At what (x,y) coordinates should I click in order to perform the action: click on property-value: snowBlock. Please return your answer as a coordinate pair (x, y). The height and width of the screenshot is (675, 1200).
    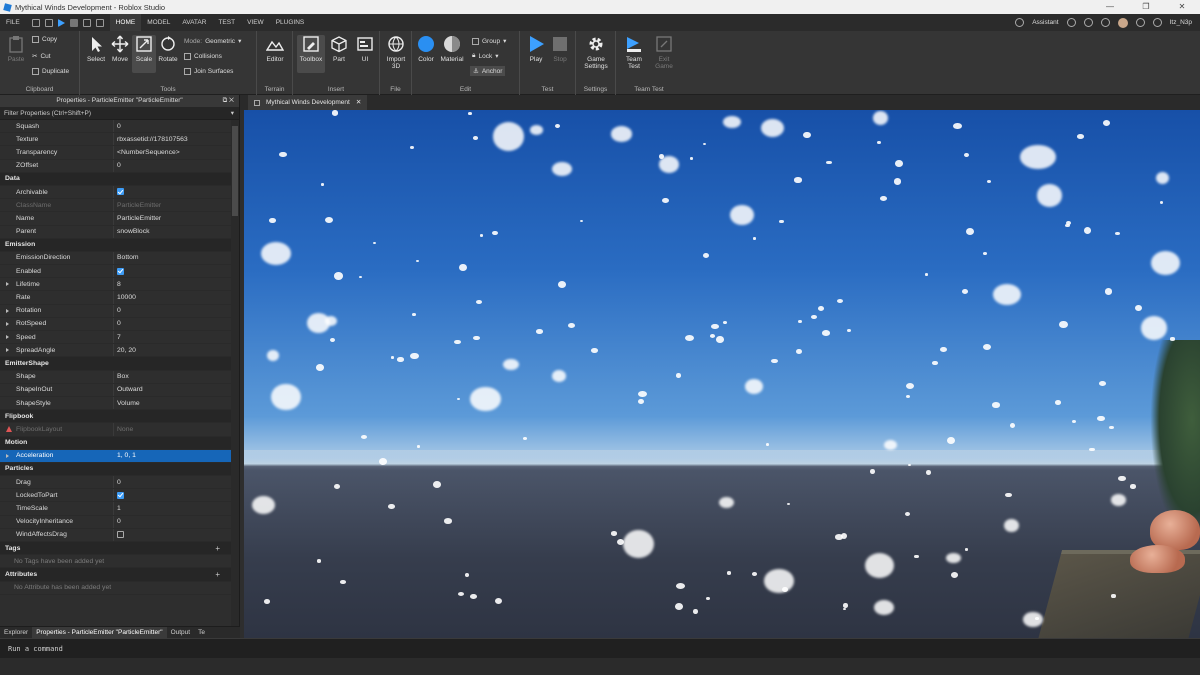
    Looking at the image, I should click on (132, 231).